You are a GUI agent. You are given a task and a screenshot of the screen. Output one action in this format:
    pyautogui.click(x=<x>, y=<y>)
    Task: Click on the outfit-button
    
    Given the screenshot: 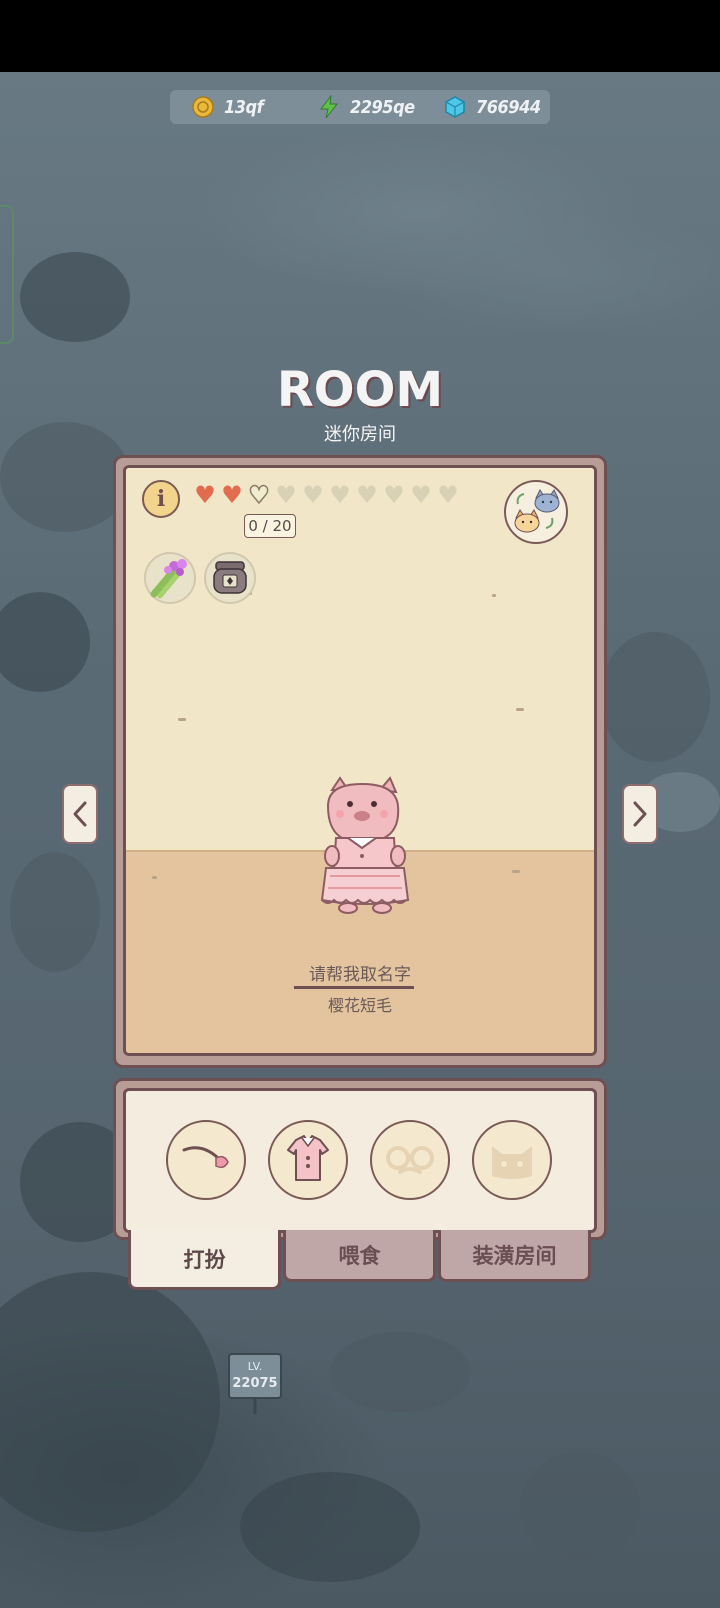 What is the action you would take?
    pyautogui.click(x=308, y=1160)
    